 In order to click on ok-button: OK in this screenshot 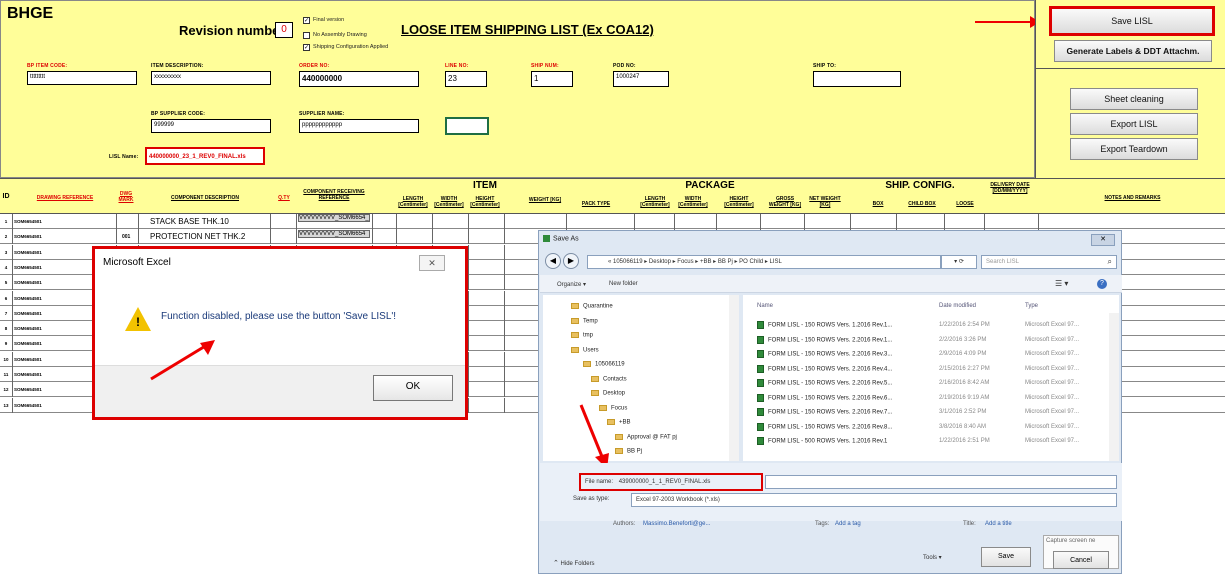, I will do `click(413, 388)`.